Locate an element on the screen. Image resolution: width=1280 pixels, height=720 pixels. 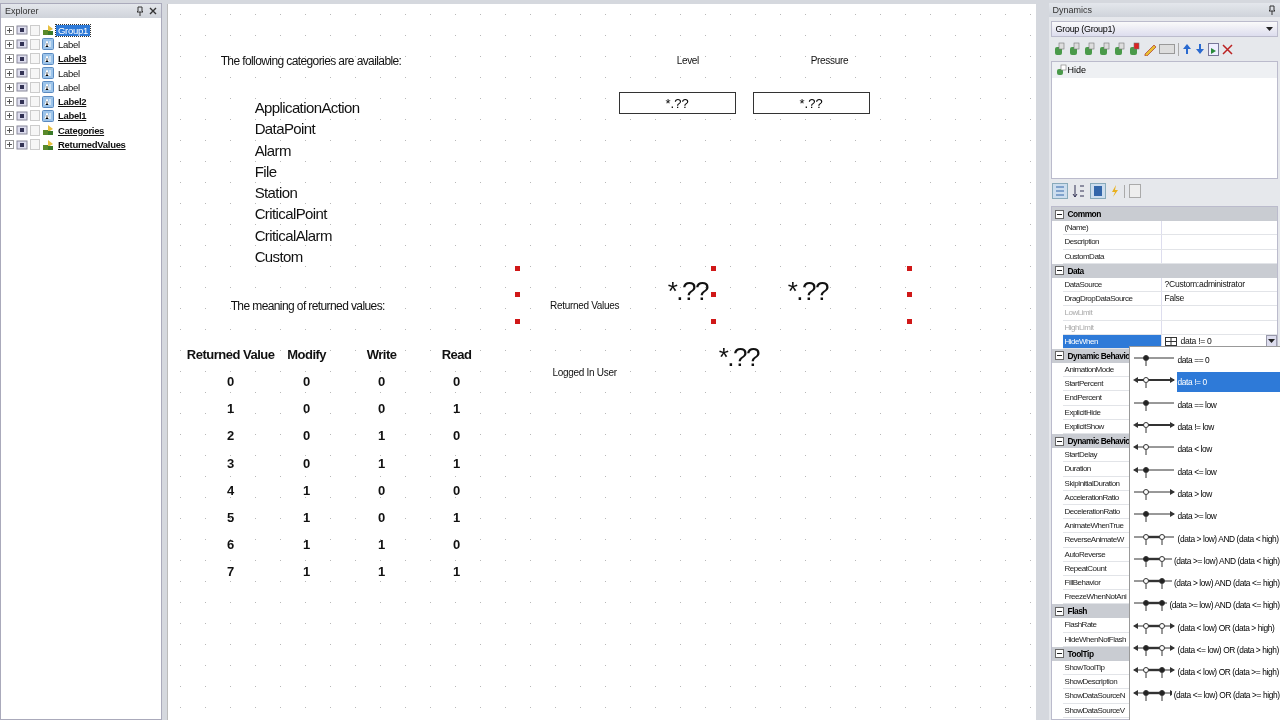
dropdown-option: data == 0 is located at coordinates (1228, 360).